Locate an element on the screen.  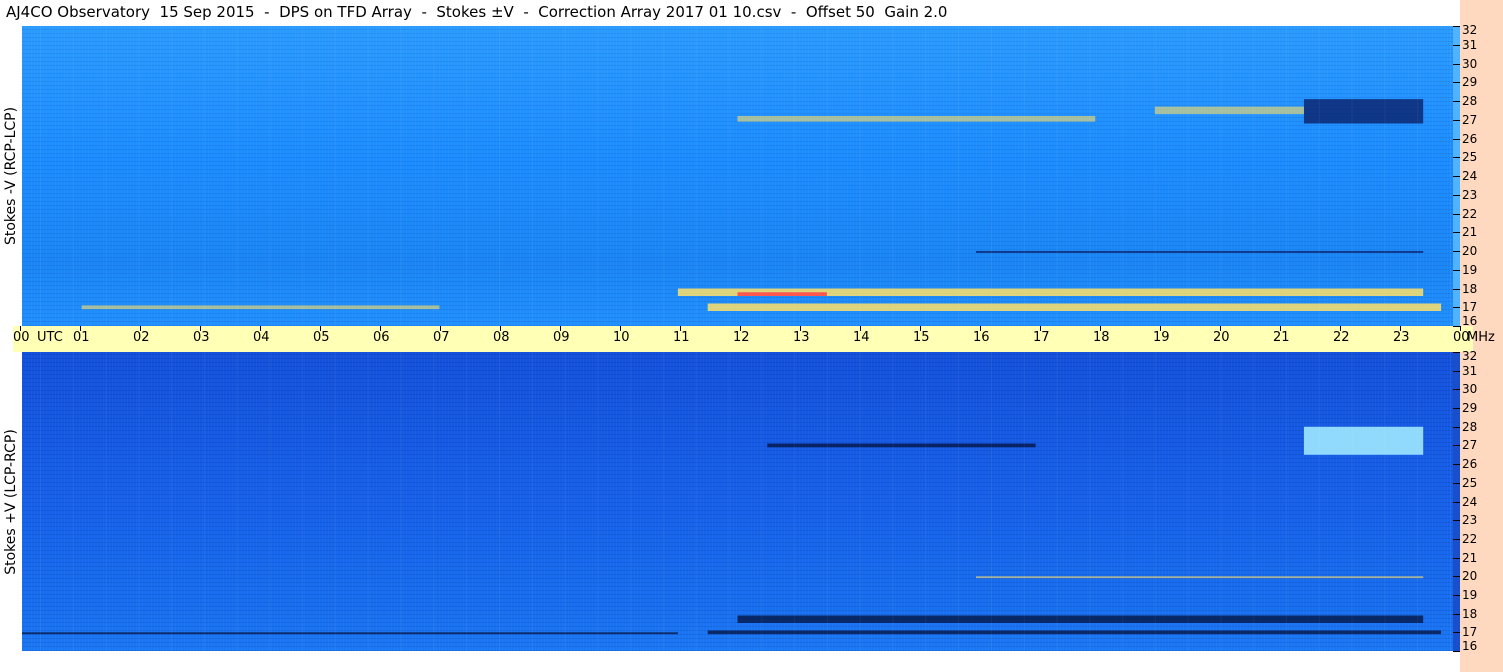
top-freq-tick-29: 29 is located at coordinates (1470, 82).